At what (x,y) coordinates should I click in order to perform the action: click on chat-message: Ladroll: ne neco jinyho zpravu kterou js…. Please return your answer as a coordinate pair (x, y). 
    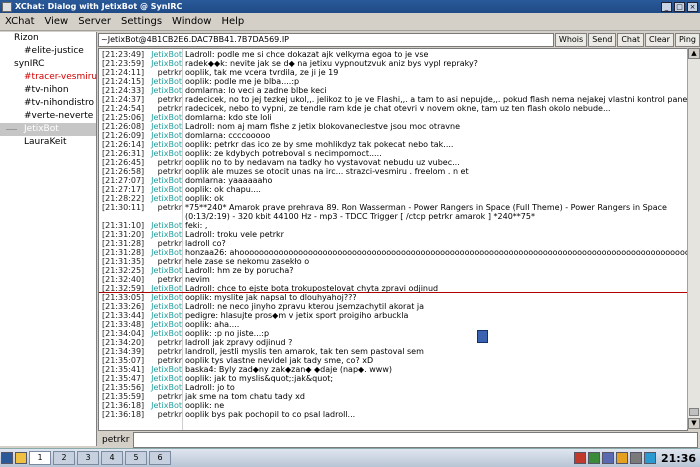
    Looking at the image, I should click on (305, 306).